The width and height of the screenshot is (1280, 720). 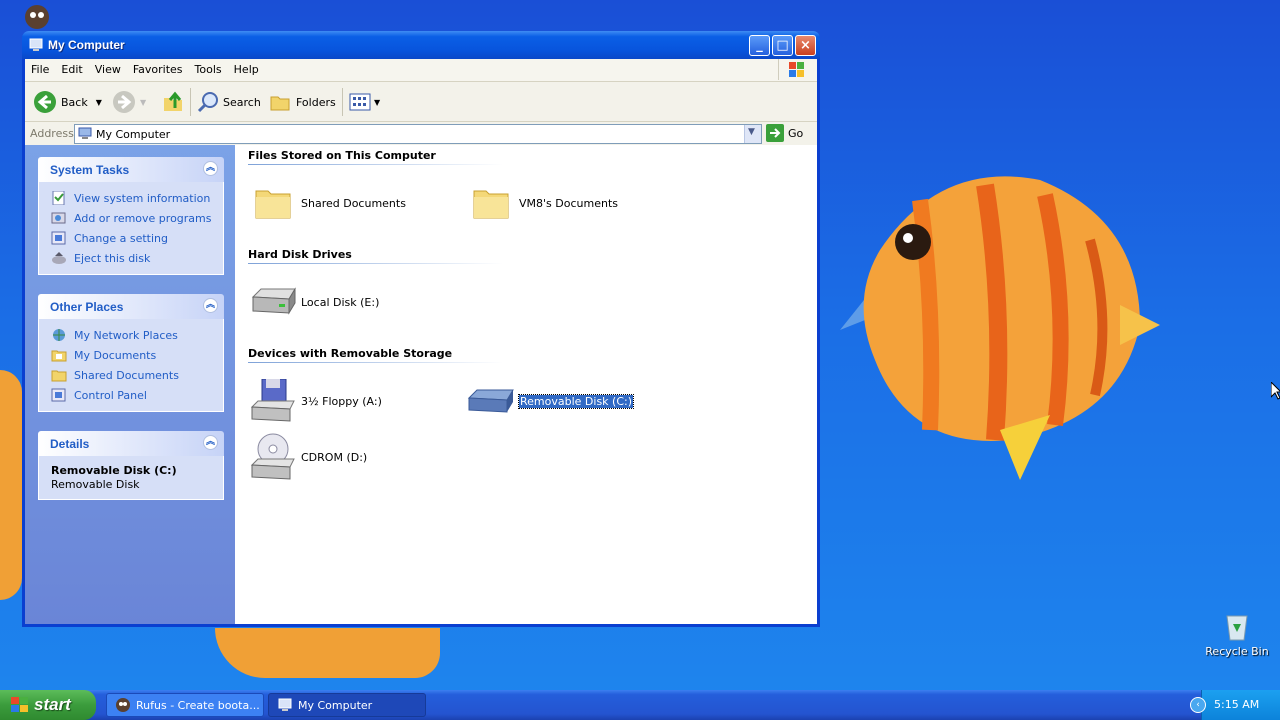 What do you see at coordinates (490, 401) in the screenshot?
I see `removable-disk-icon` at bounding box center [490, 401].